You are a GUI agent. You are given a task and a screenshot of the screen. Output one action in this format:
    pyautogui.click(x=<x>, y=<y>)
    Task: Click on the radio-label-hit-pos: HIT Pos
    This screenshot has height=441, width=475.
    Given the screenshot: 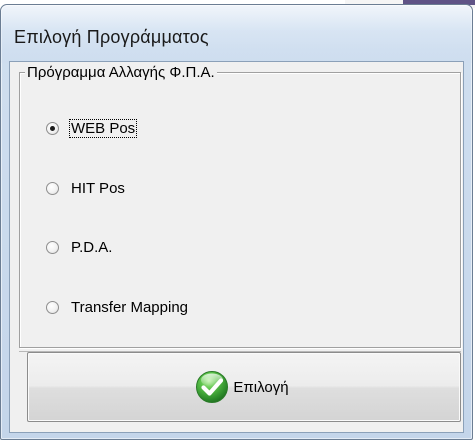 What is the action you would take?
    pyautogui.click(x=98, y=188)
    